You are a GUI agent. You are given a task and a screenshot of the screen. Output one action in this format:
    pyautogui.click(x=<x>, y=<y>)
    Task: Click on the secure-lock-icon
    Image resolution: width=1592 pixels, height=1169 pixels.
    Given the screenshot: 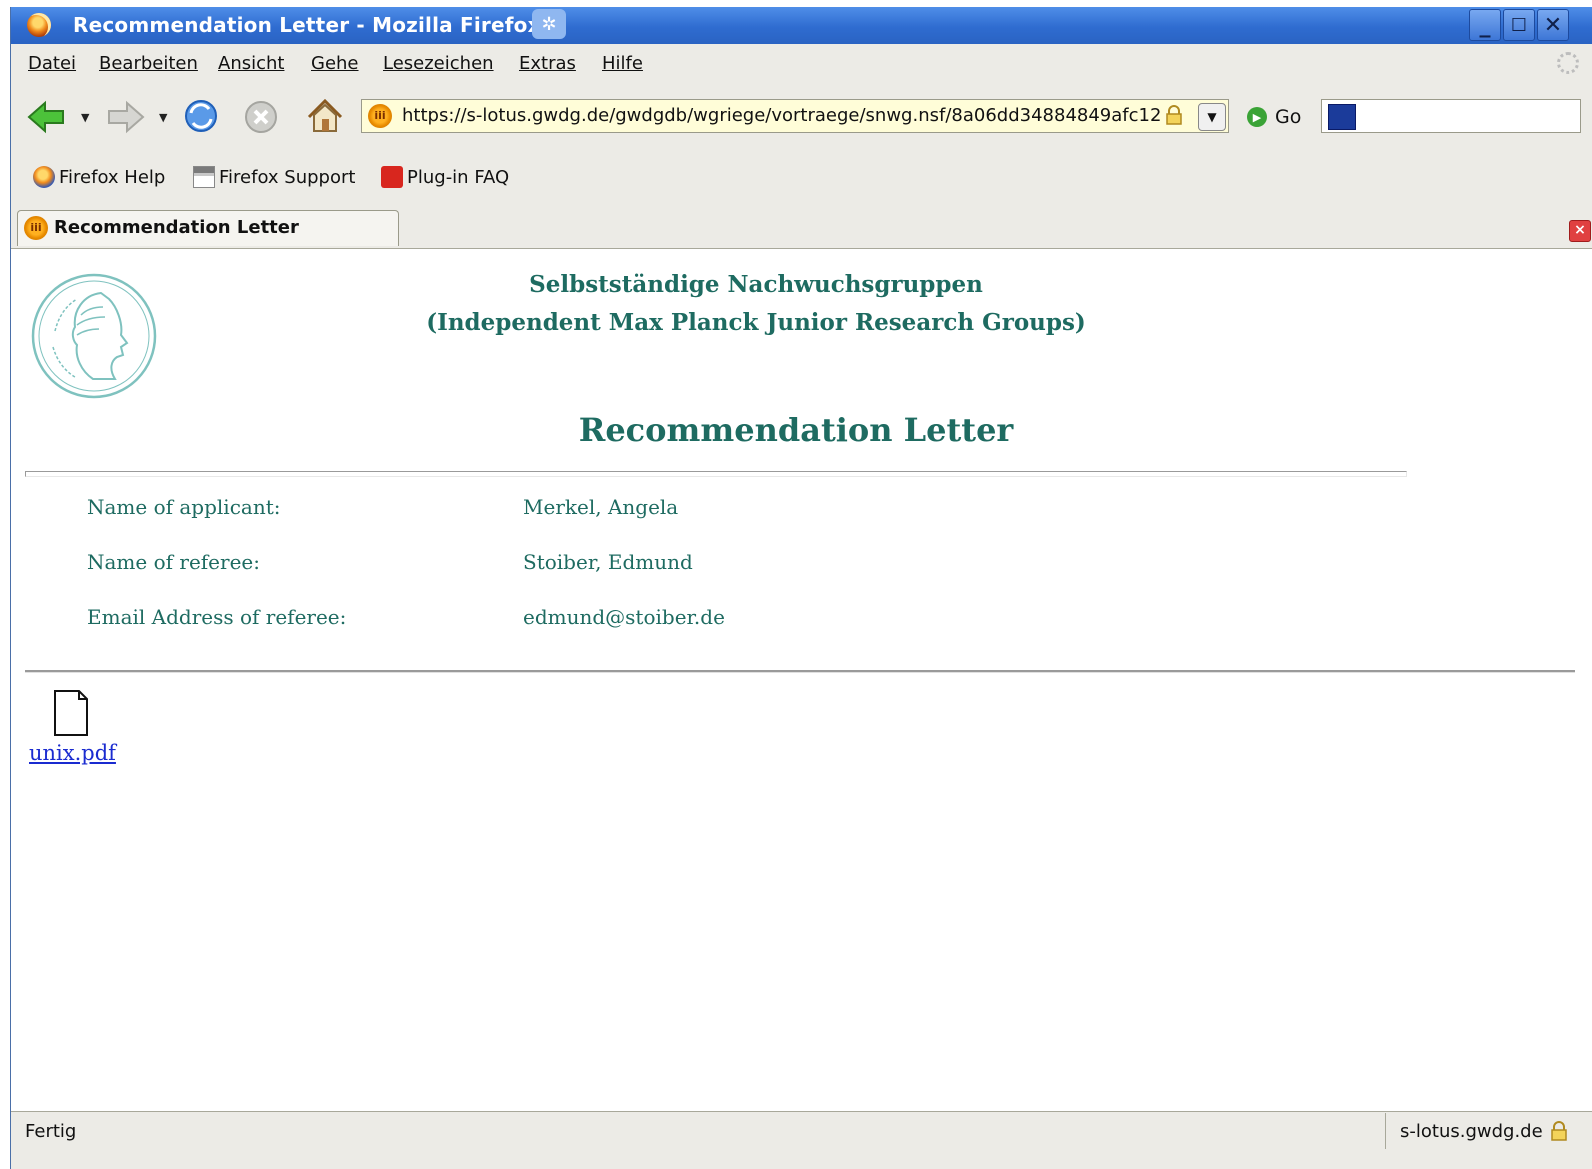 What is the action you would take?
    pyautogui.click(x=1174, y=115)
    